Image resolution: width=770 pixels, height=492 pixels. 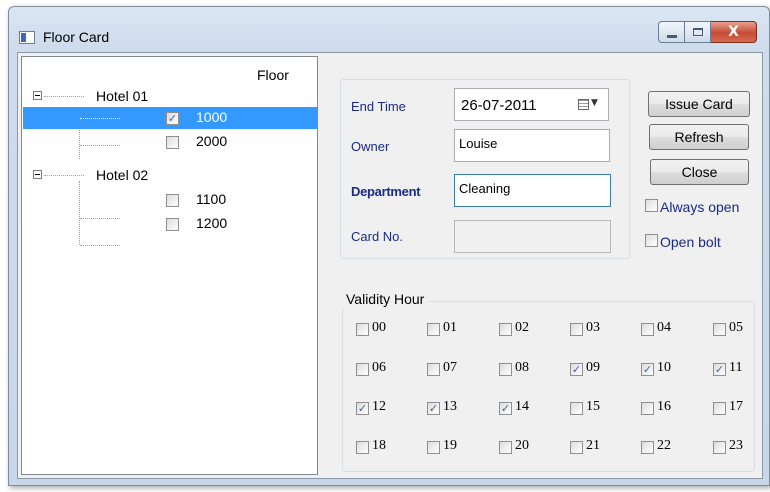 I want to click on refresh-button: Refresh, so click(x=699, y=137).